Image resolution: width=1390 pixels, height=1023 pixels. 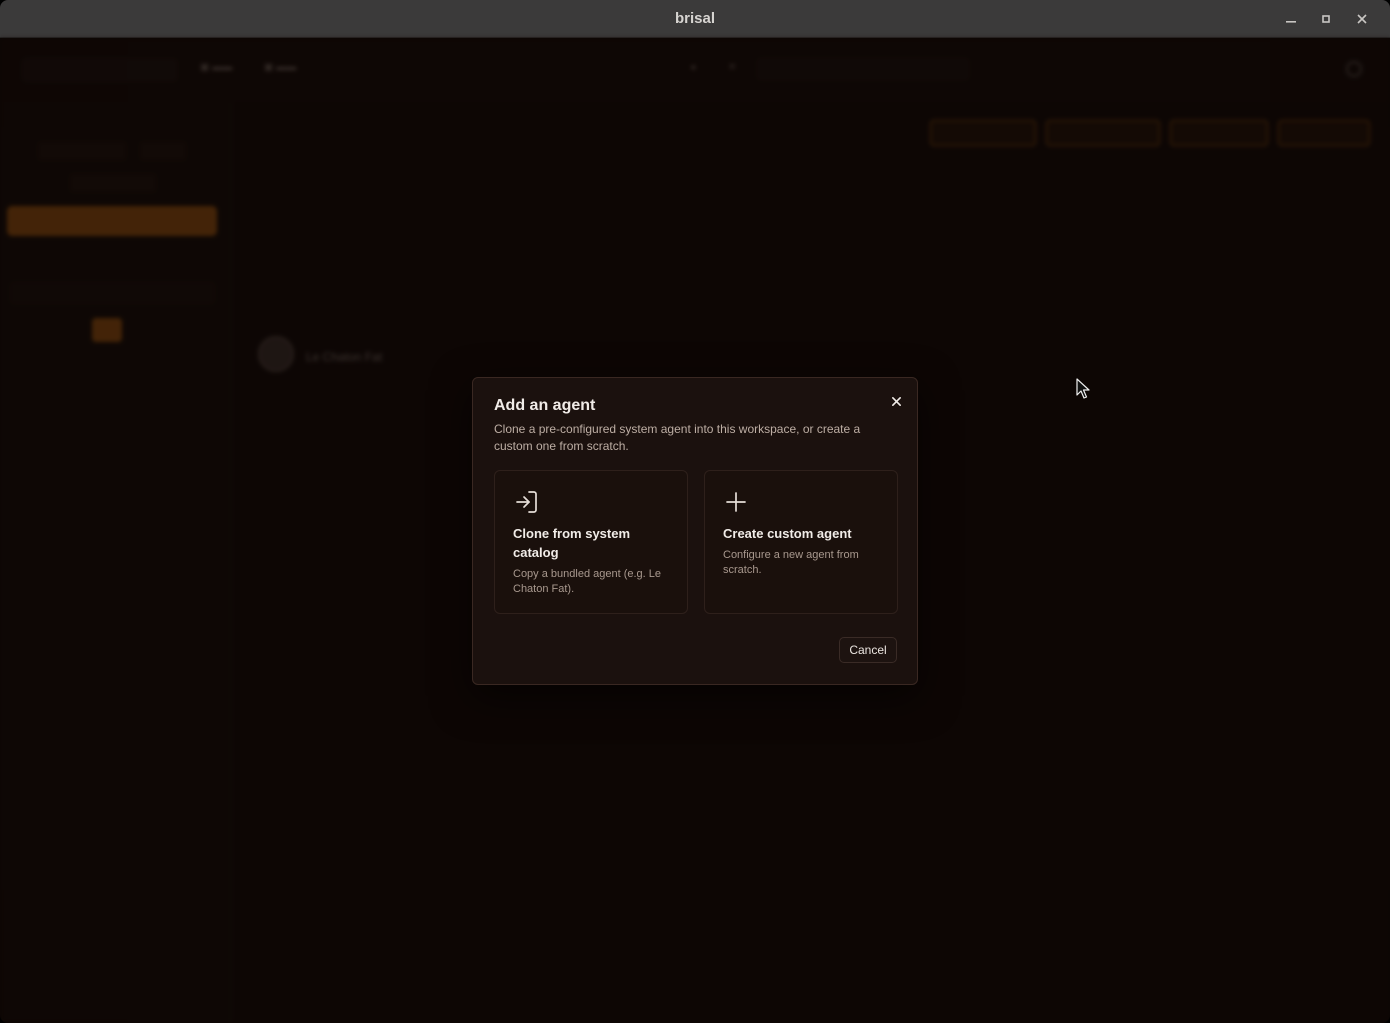 What do you see at coordinates (736, 502) in the screenshot?
I see `plus-icon` at bounding box center [736, 502].